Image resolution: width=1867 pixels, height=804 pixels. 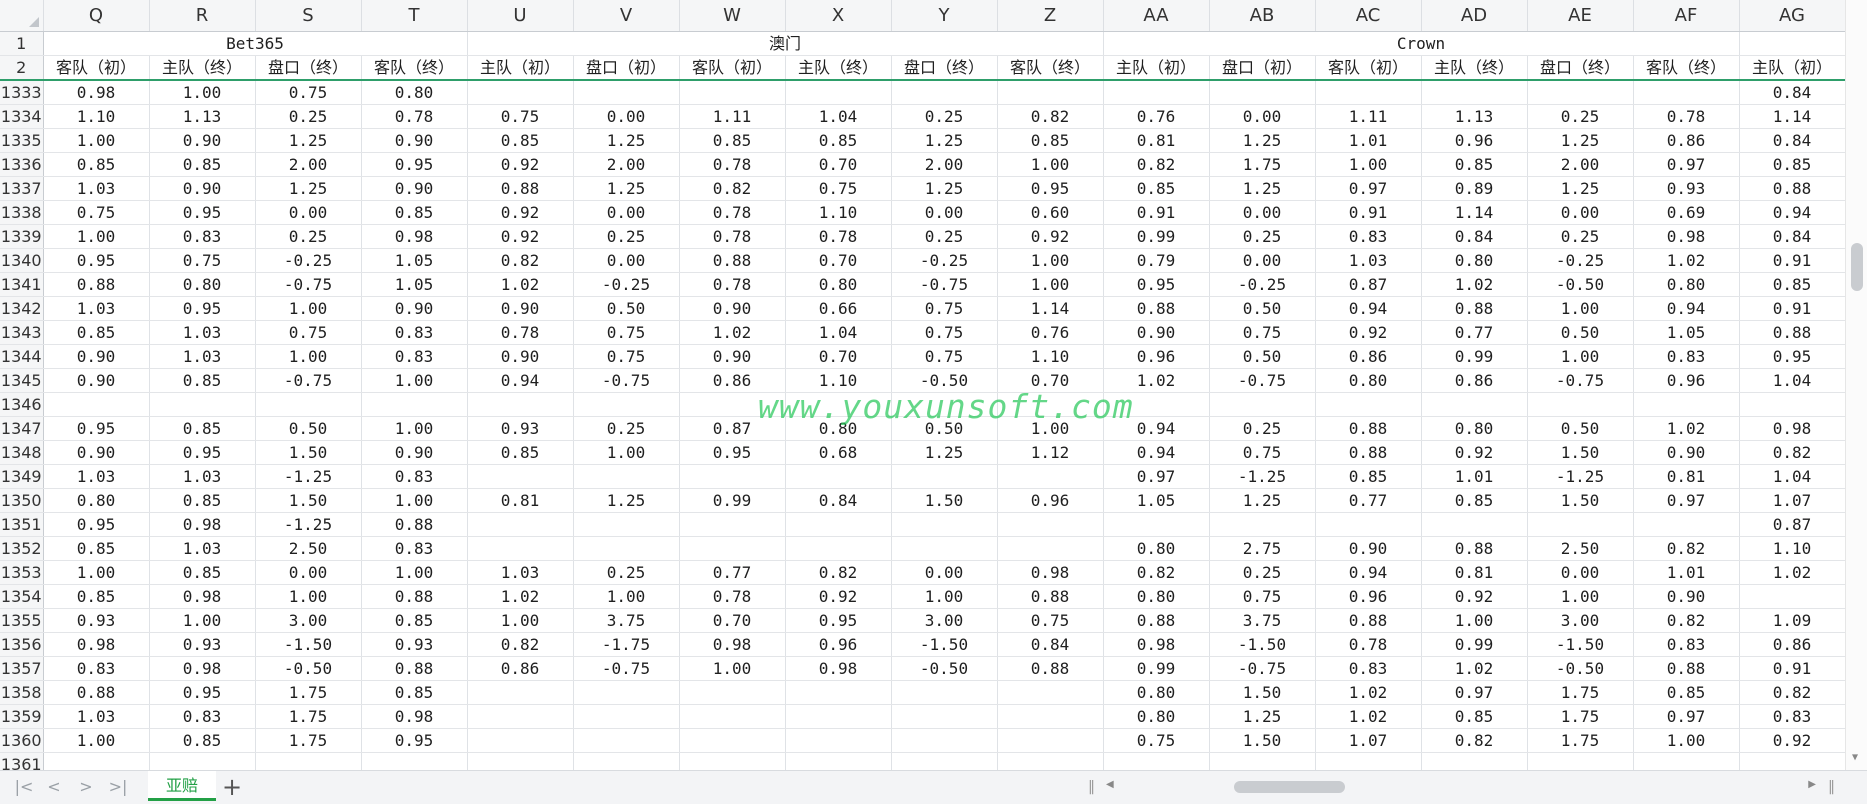 What do you see at coordinates (1686, 332) in the screenshot?
I see `data-cell: 1.05` at bounding box center [1686, 332].